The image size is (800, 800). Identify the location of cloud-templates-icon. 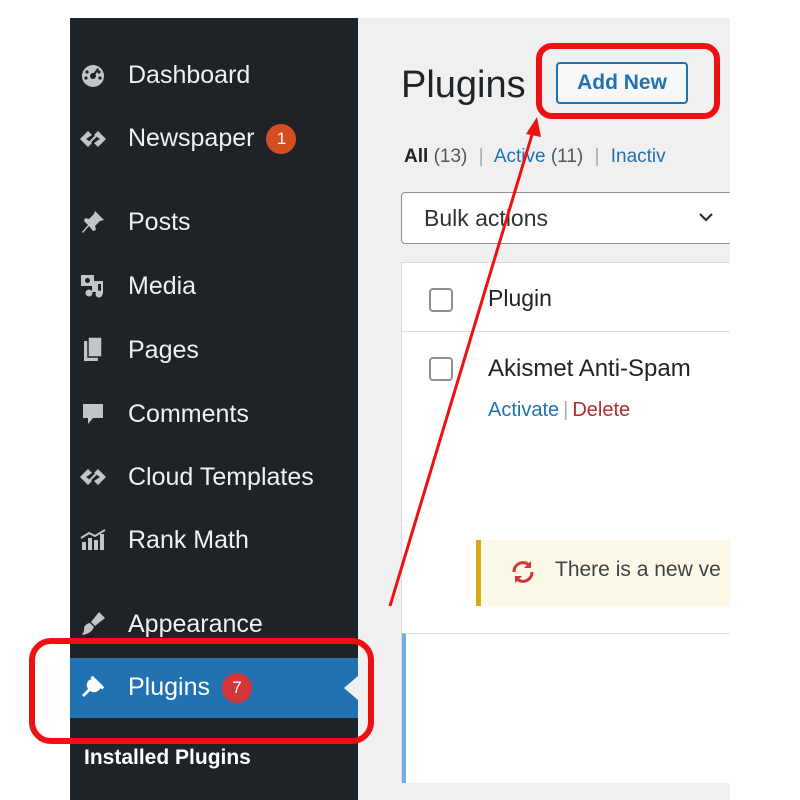
(93, 477).